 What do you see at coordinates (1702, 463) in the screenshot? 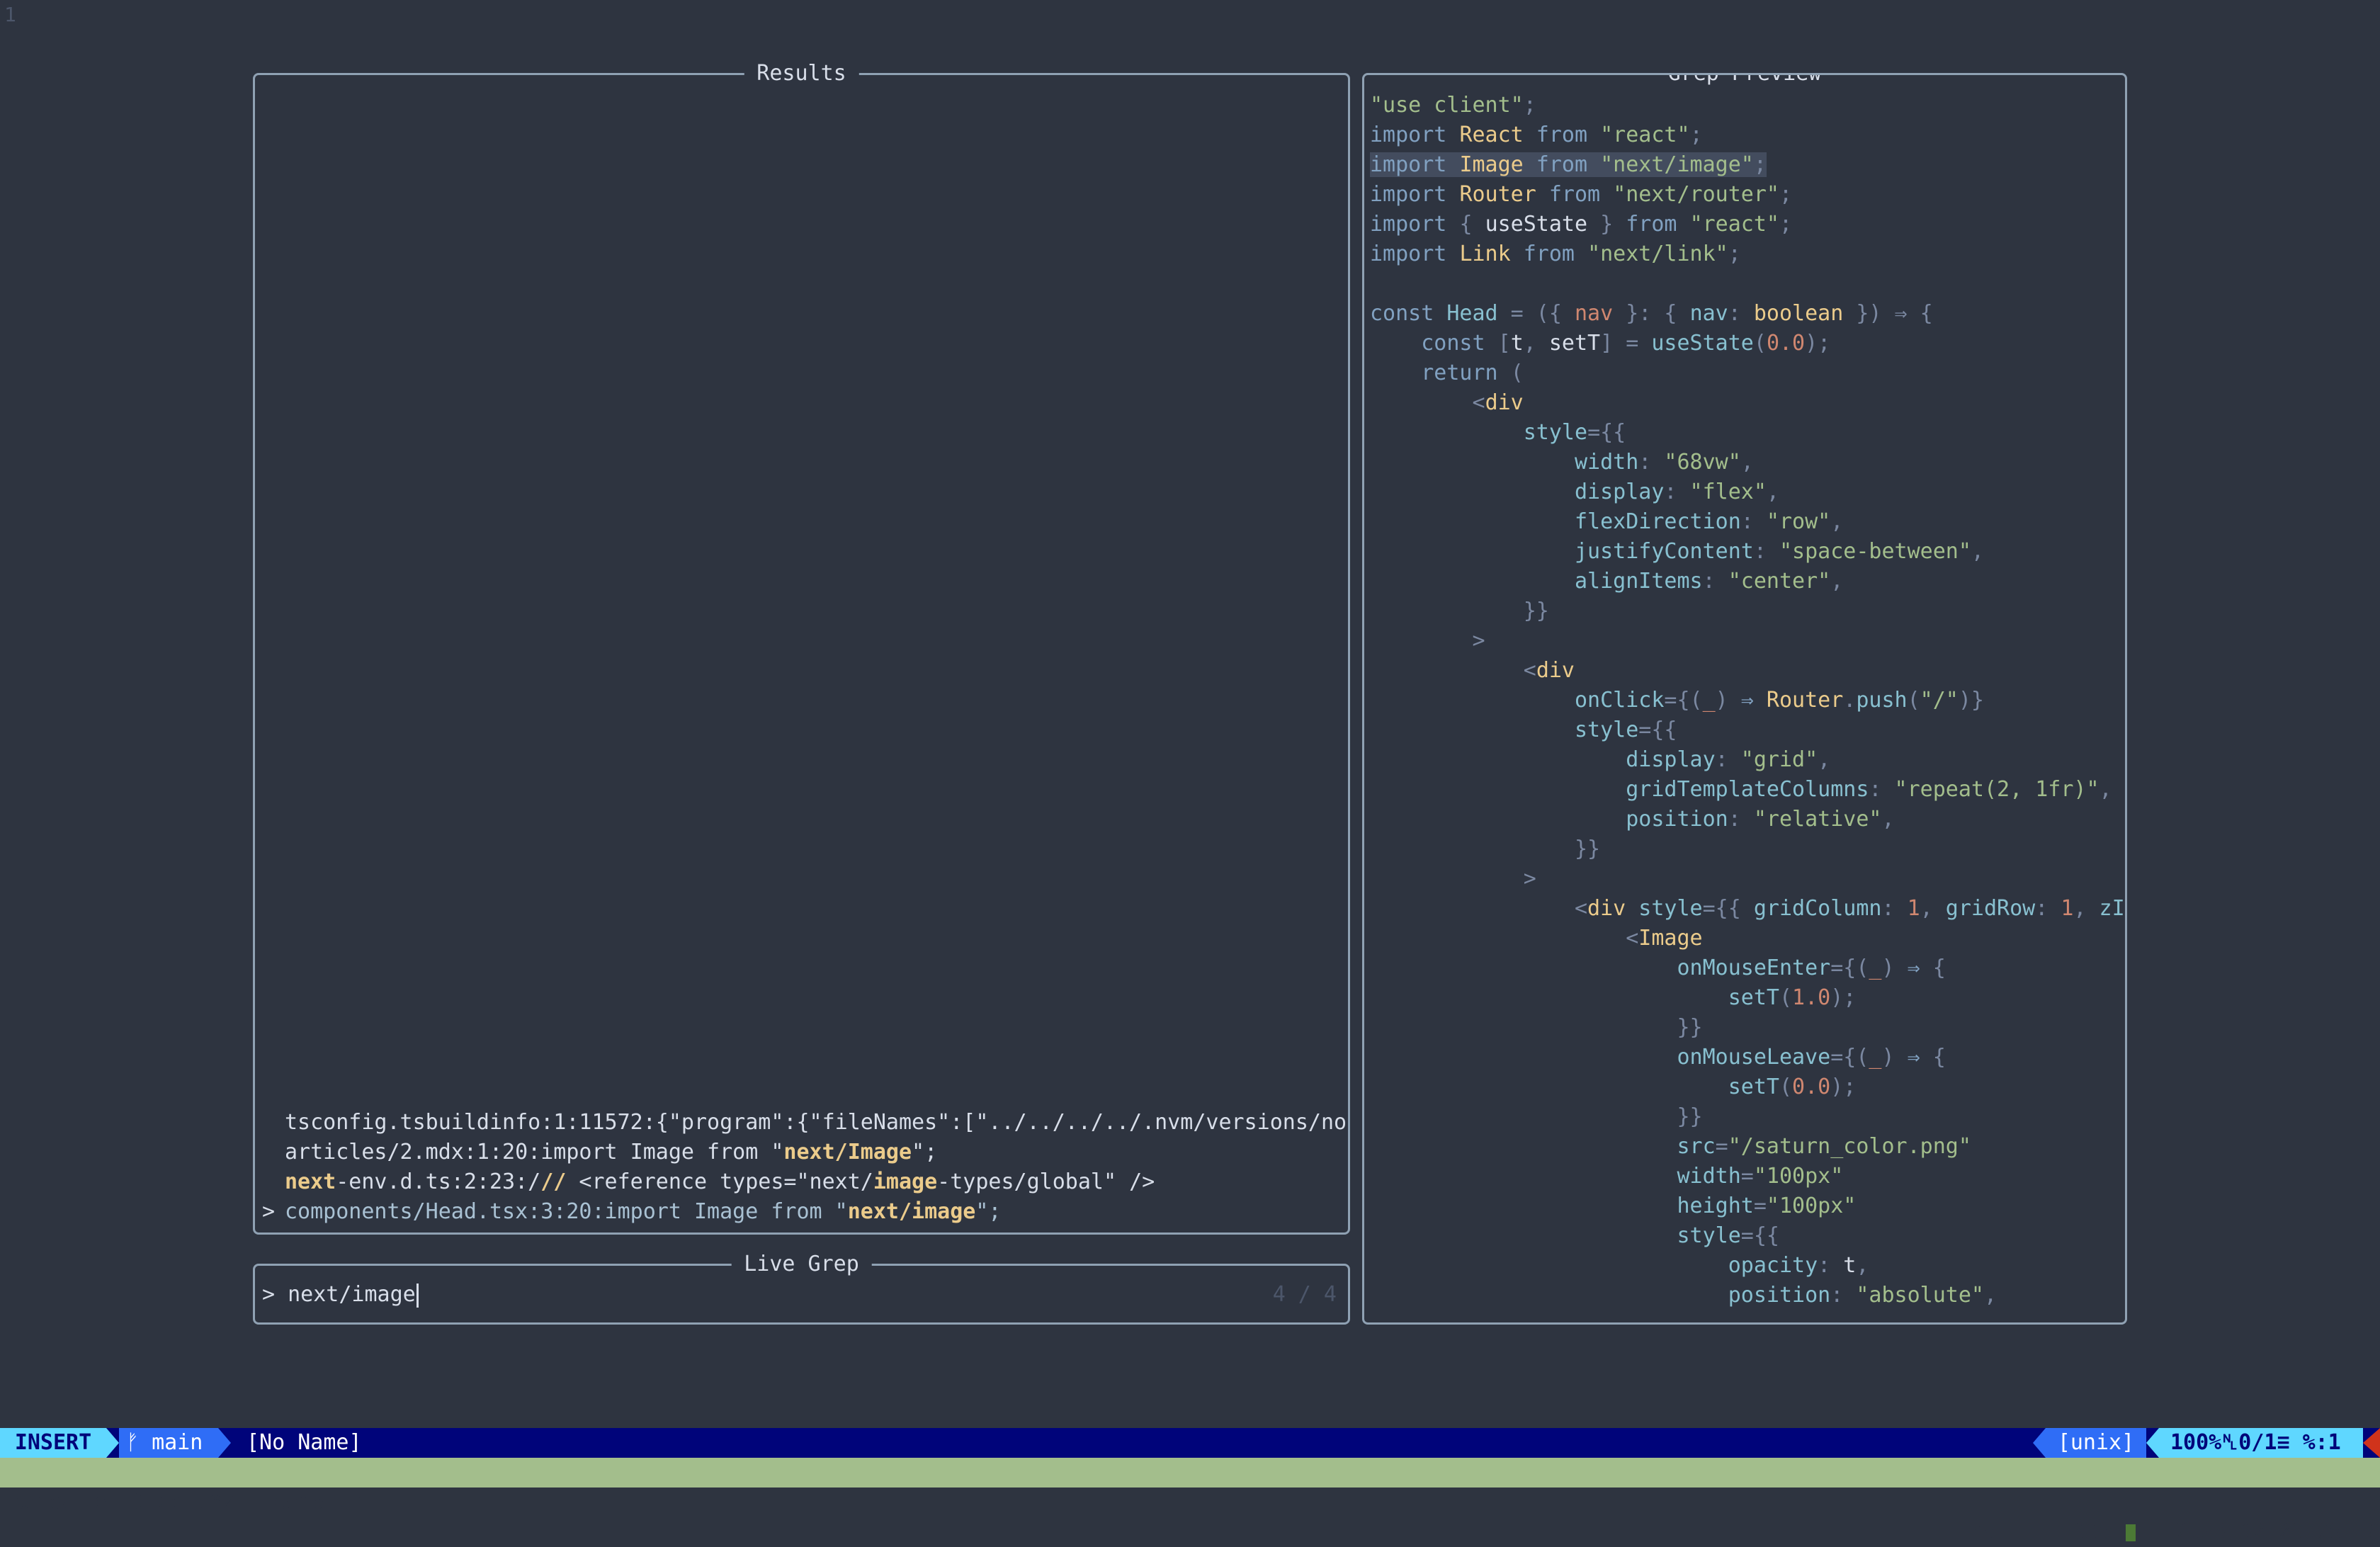
I see `code-token: "68vw"` at bounding box center [1702, 463].